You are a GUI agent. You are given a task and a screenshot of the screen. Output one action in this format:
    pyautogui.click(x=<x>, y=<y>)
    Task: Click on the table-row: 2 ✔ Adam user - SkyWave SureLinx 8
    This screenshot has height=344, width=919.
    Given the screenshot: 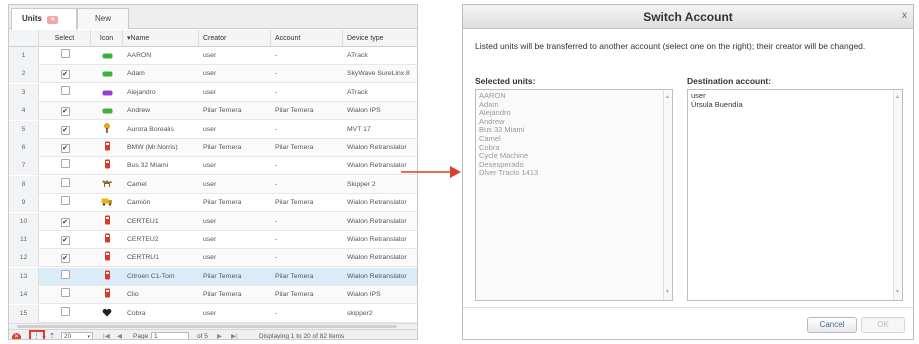 What is the action you would take?
    pyautogui.click(x=213, y=74)
    